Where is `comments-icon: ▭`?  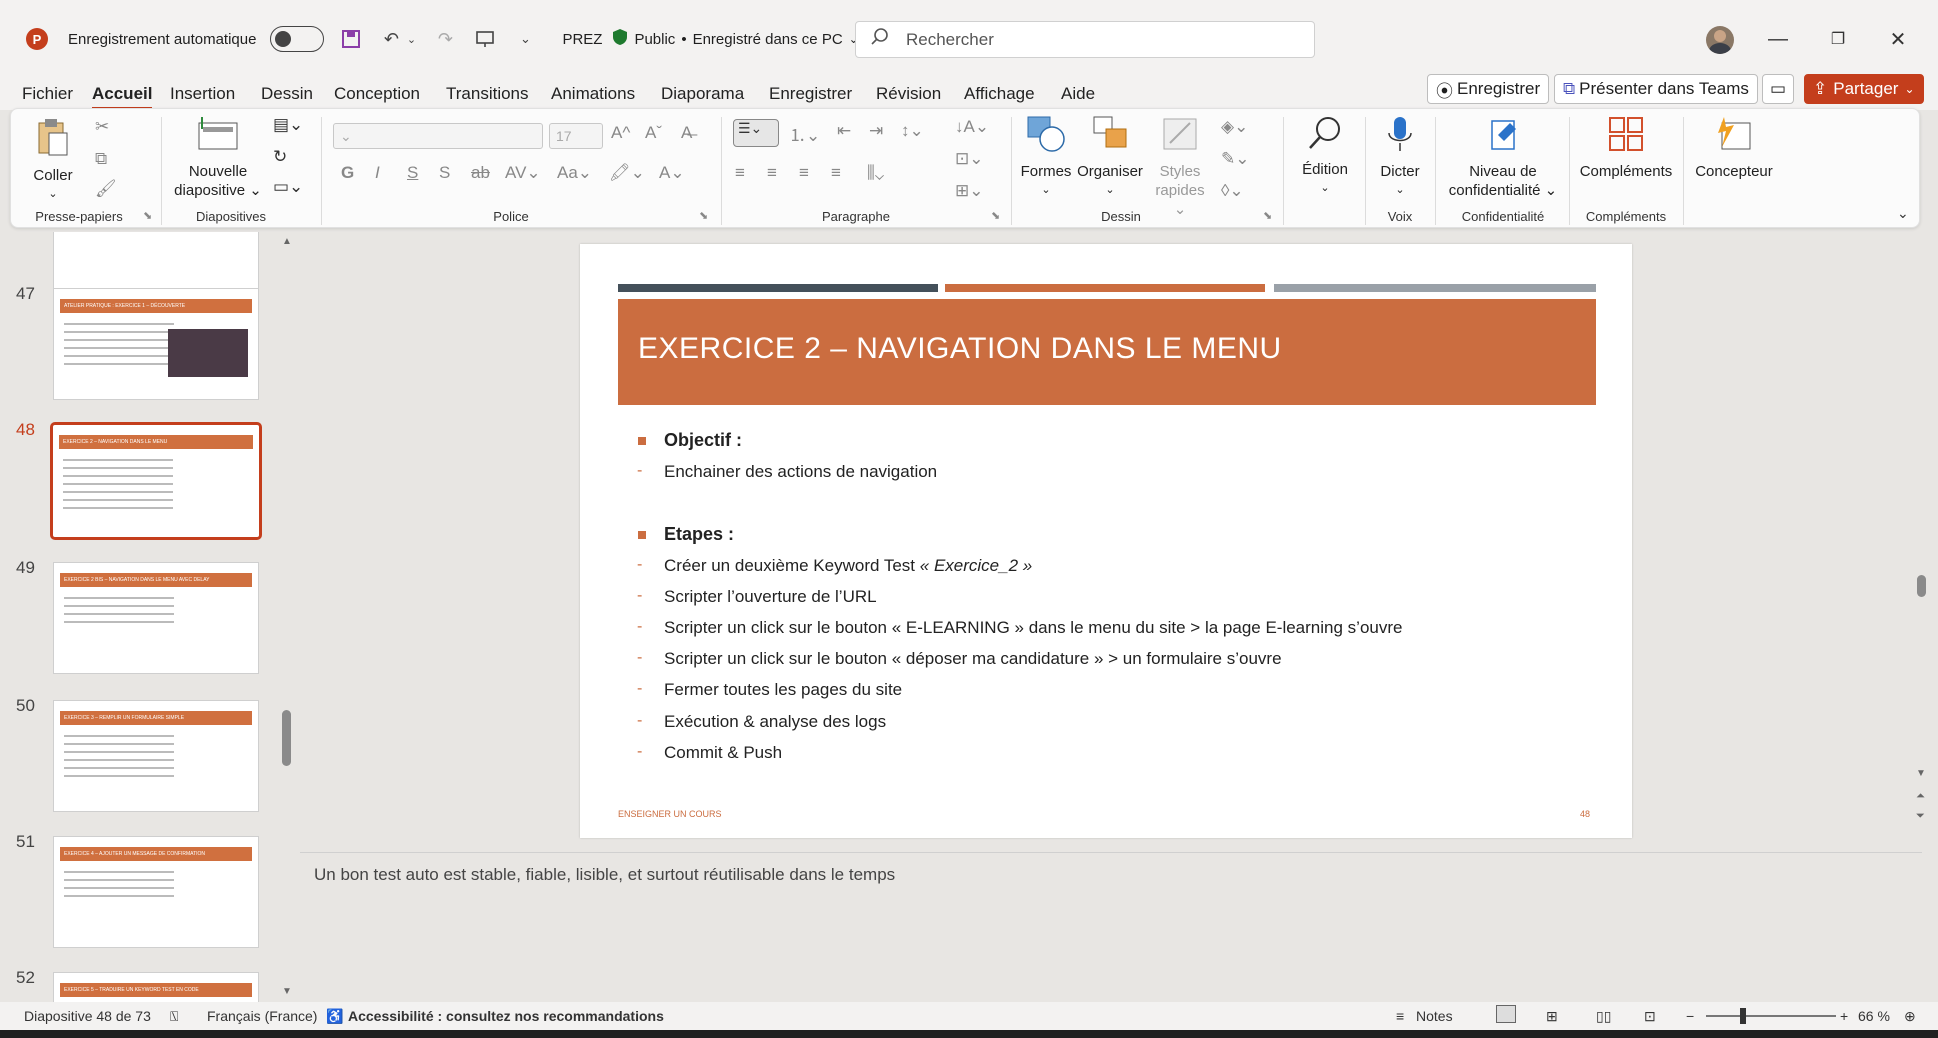 comments-icon: ▭ is located at coordinates (1778, 89).